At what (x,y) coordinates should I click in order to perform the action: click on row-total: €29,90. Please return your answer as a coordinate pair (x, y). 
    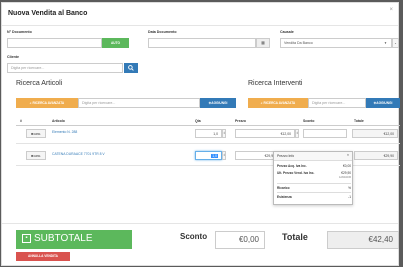
    Looking at the image, I should click on (376, 155).